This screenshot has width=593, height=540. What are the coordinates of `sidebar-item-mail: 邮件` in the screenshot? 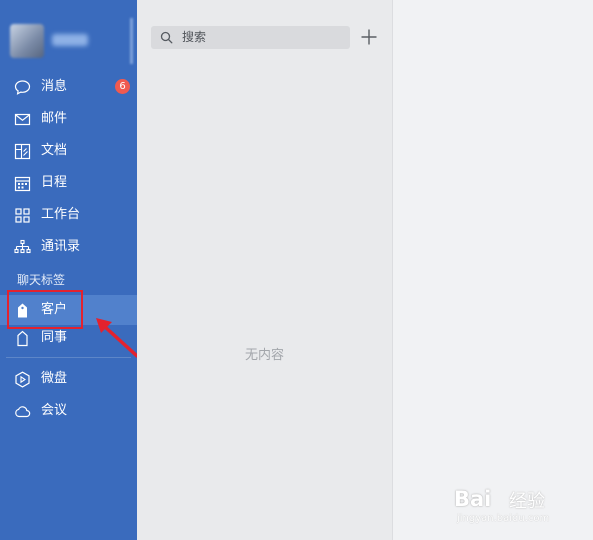 It's located at (68, 119).